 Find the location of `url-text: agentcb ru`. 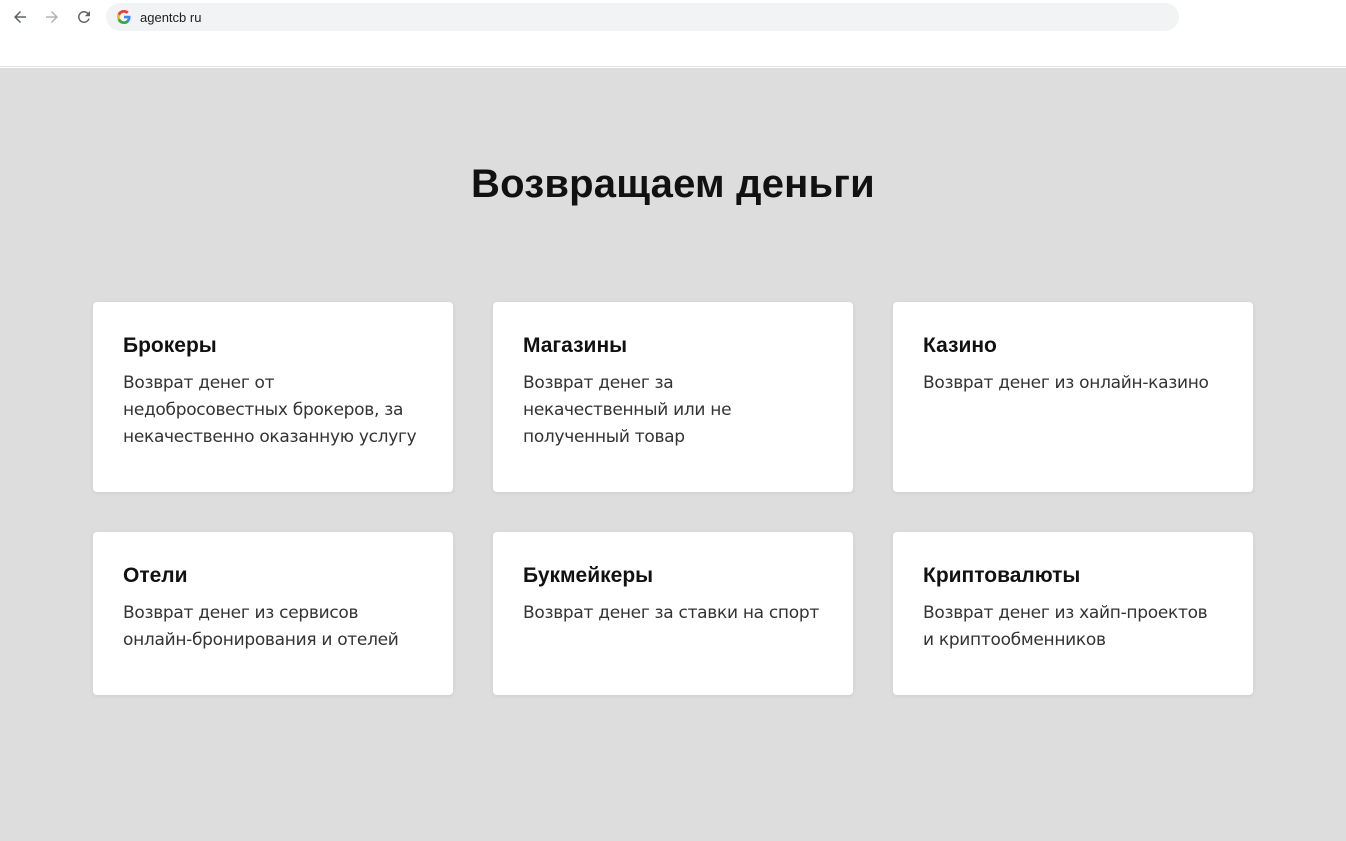

url-text: agentcb ru is located at coordinates (171, 17).